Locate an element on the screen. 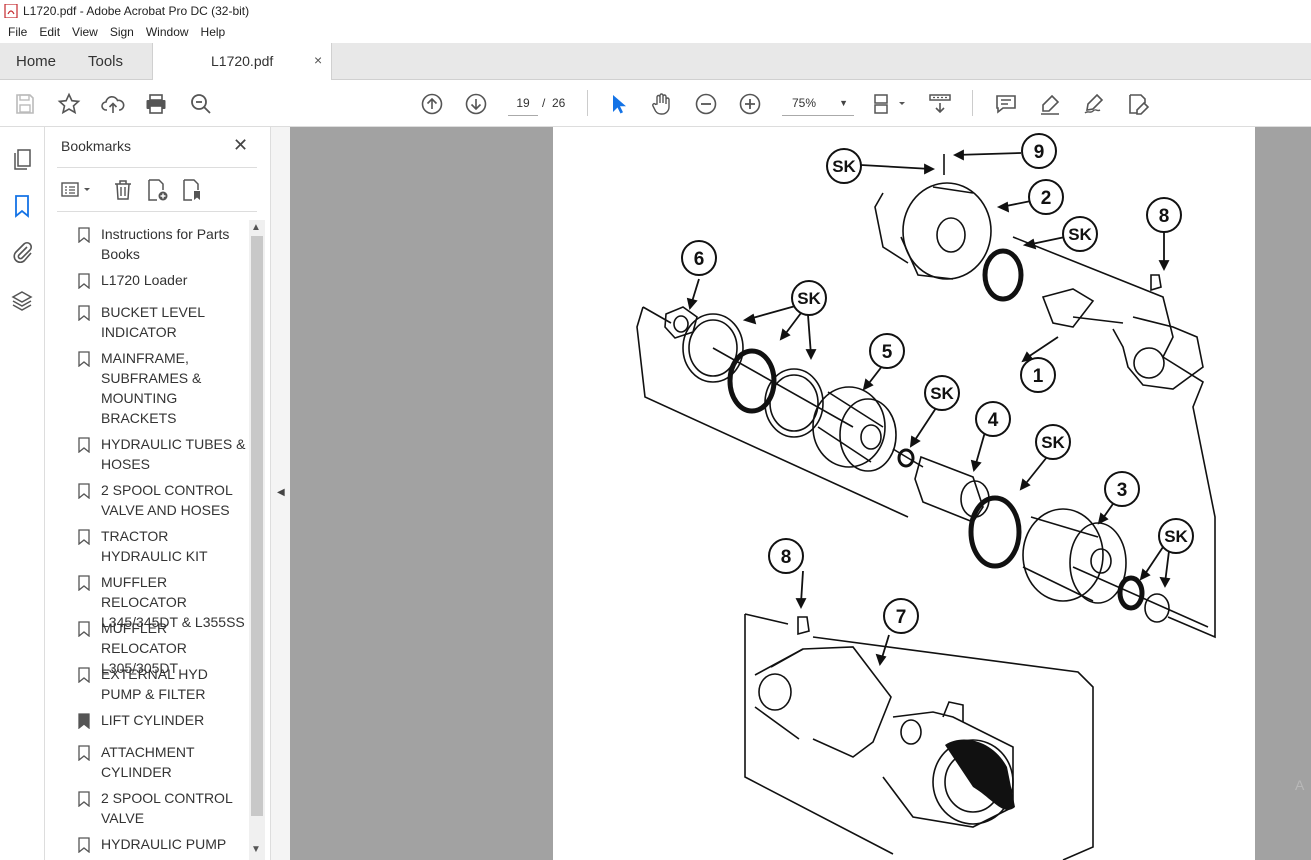 This screenshot has height=860, width=1311. bookmark-label: L1720 Loader is located at coordinates (144, 280).